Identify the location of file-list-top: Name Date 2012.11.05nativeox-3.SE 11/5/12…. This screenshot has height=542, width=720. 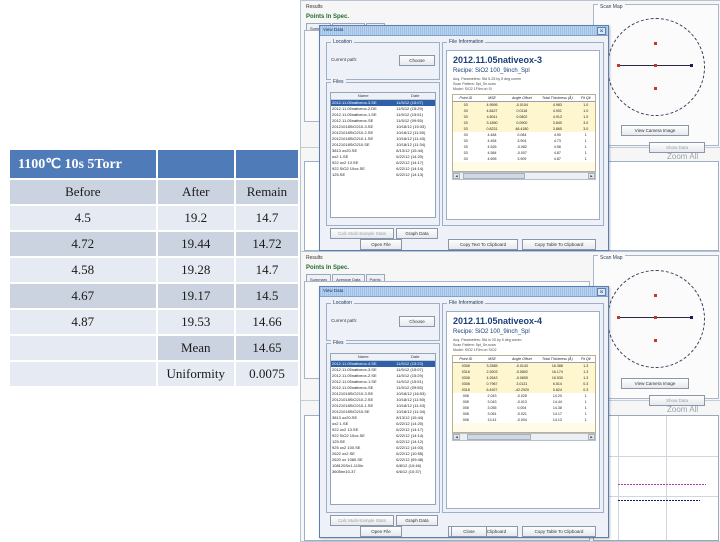
(383, 155).